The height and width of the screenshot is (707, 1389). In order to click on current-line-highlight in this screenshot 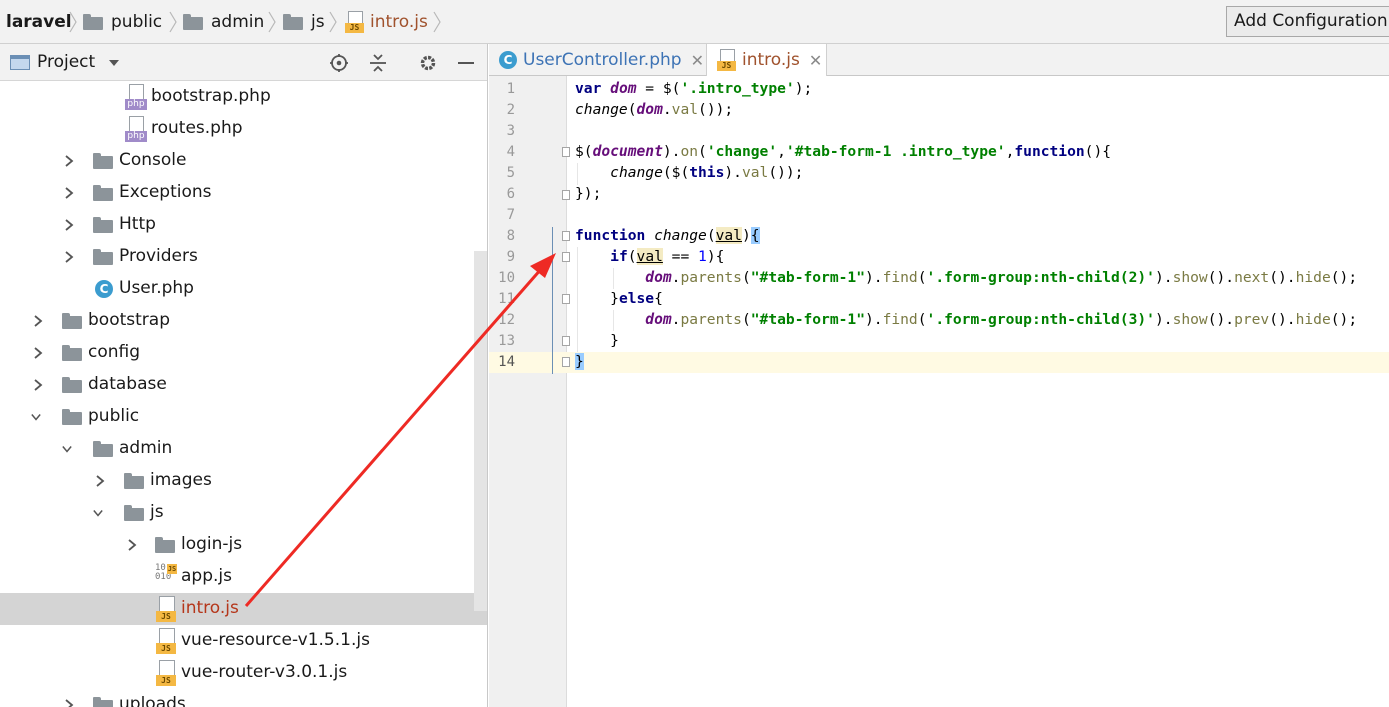, I will do `click(939, 362)`.